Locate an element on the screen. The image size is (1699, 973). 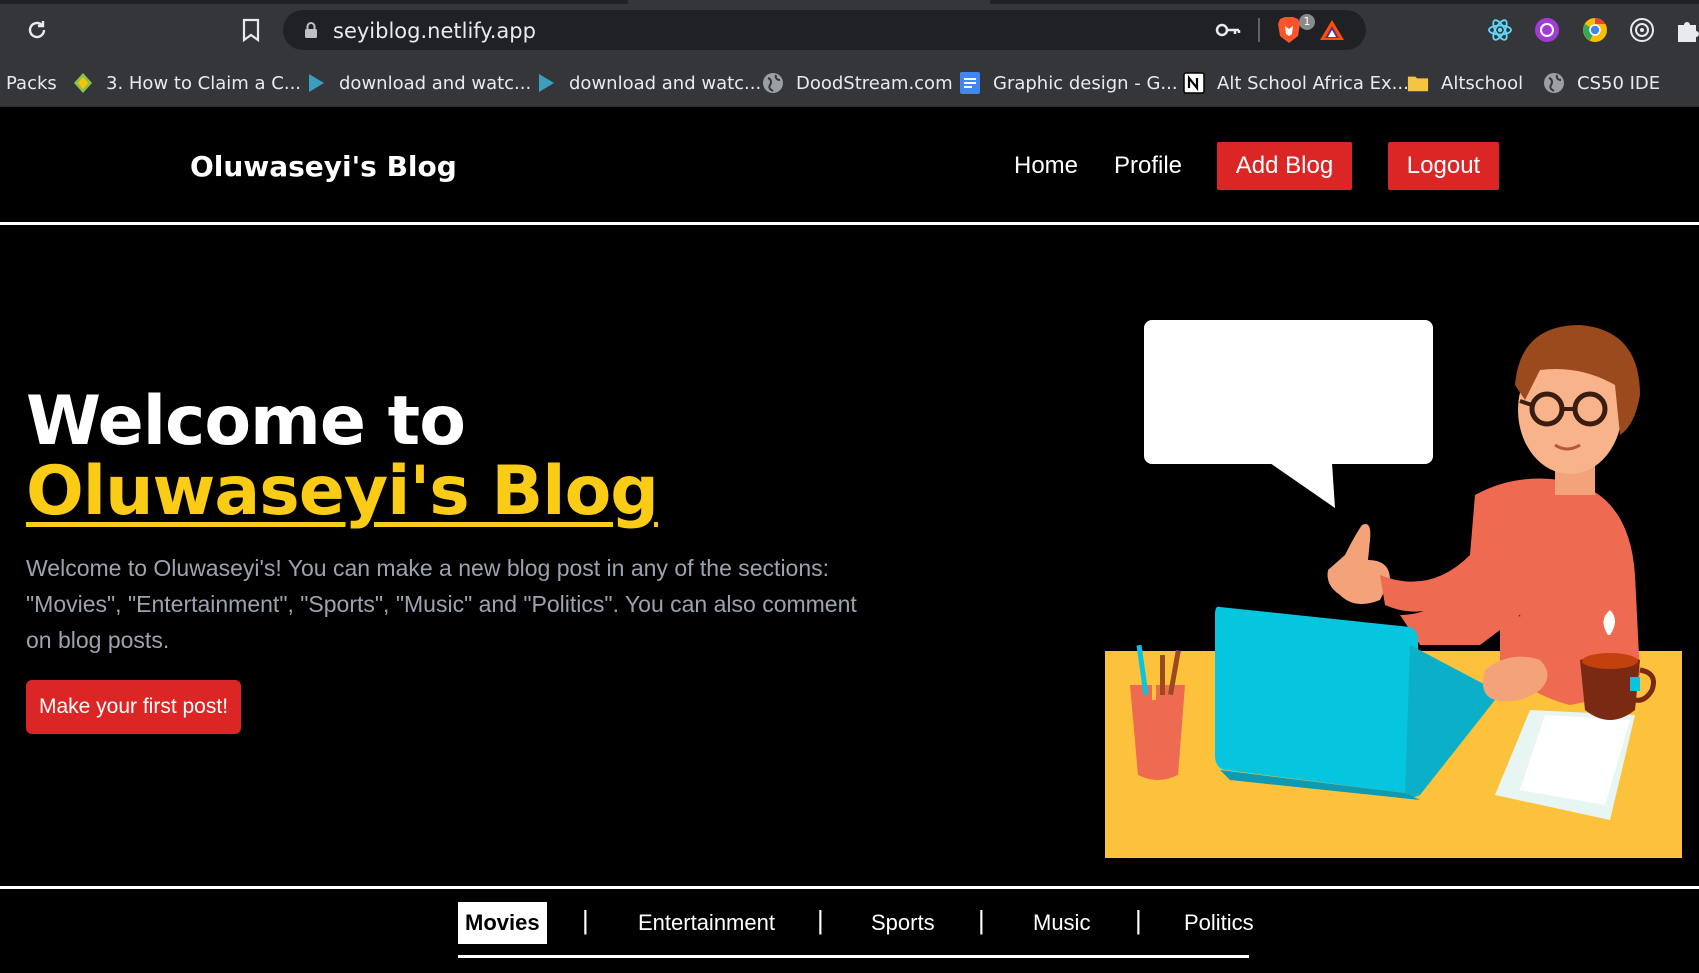
bookmark-label: CS50 IDE is located at coordinates (1619, 83).